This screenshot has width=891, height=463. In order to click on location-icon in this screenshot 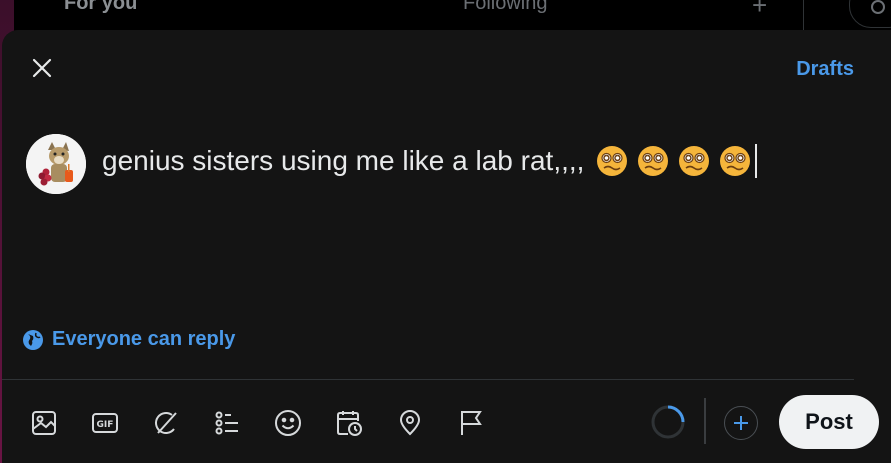, I will do `click(410, 423)`.